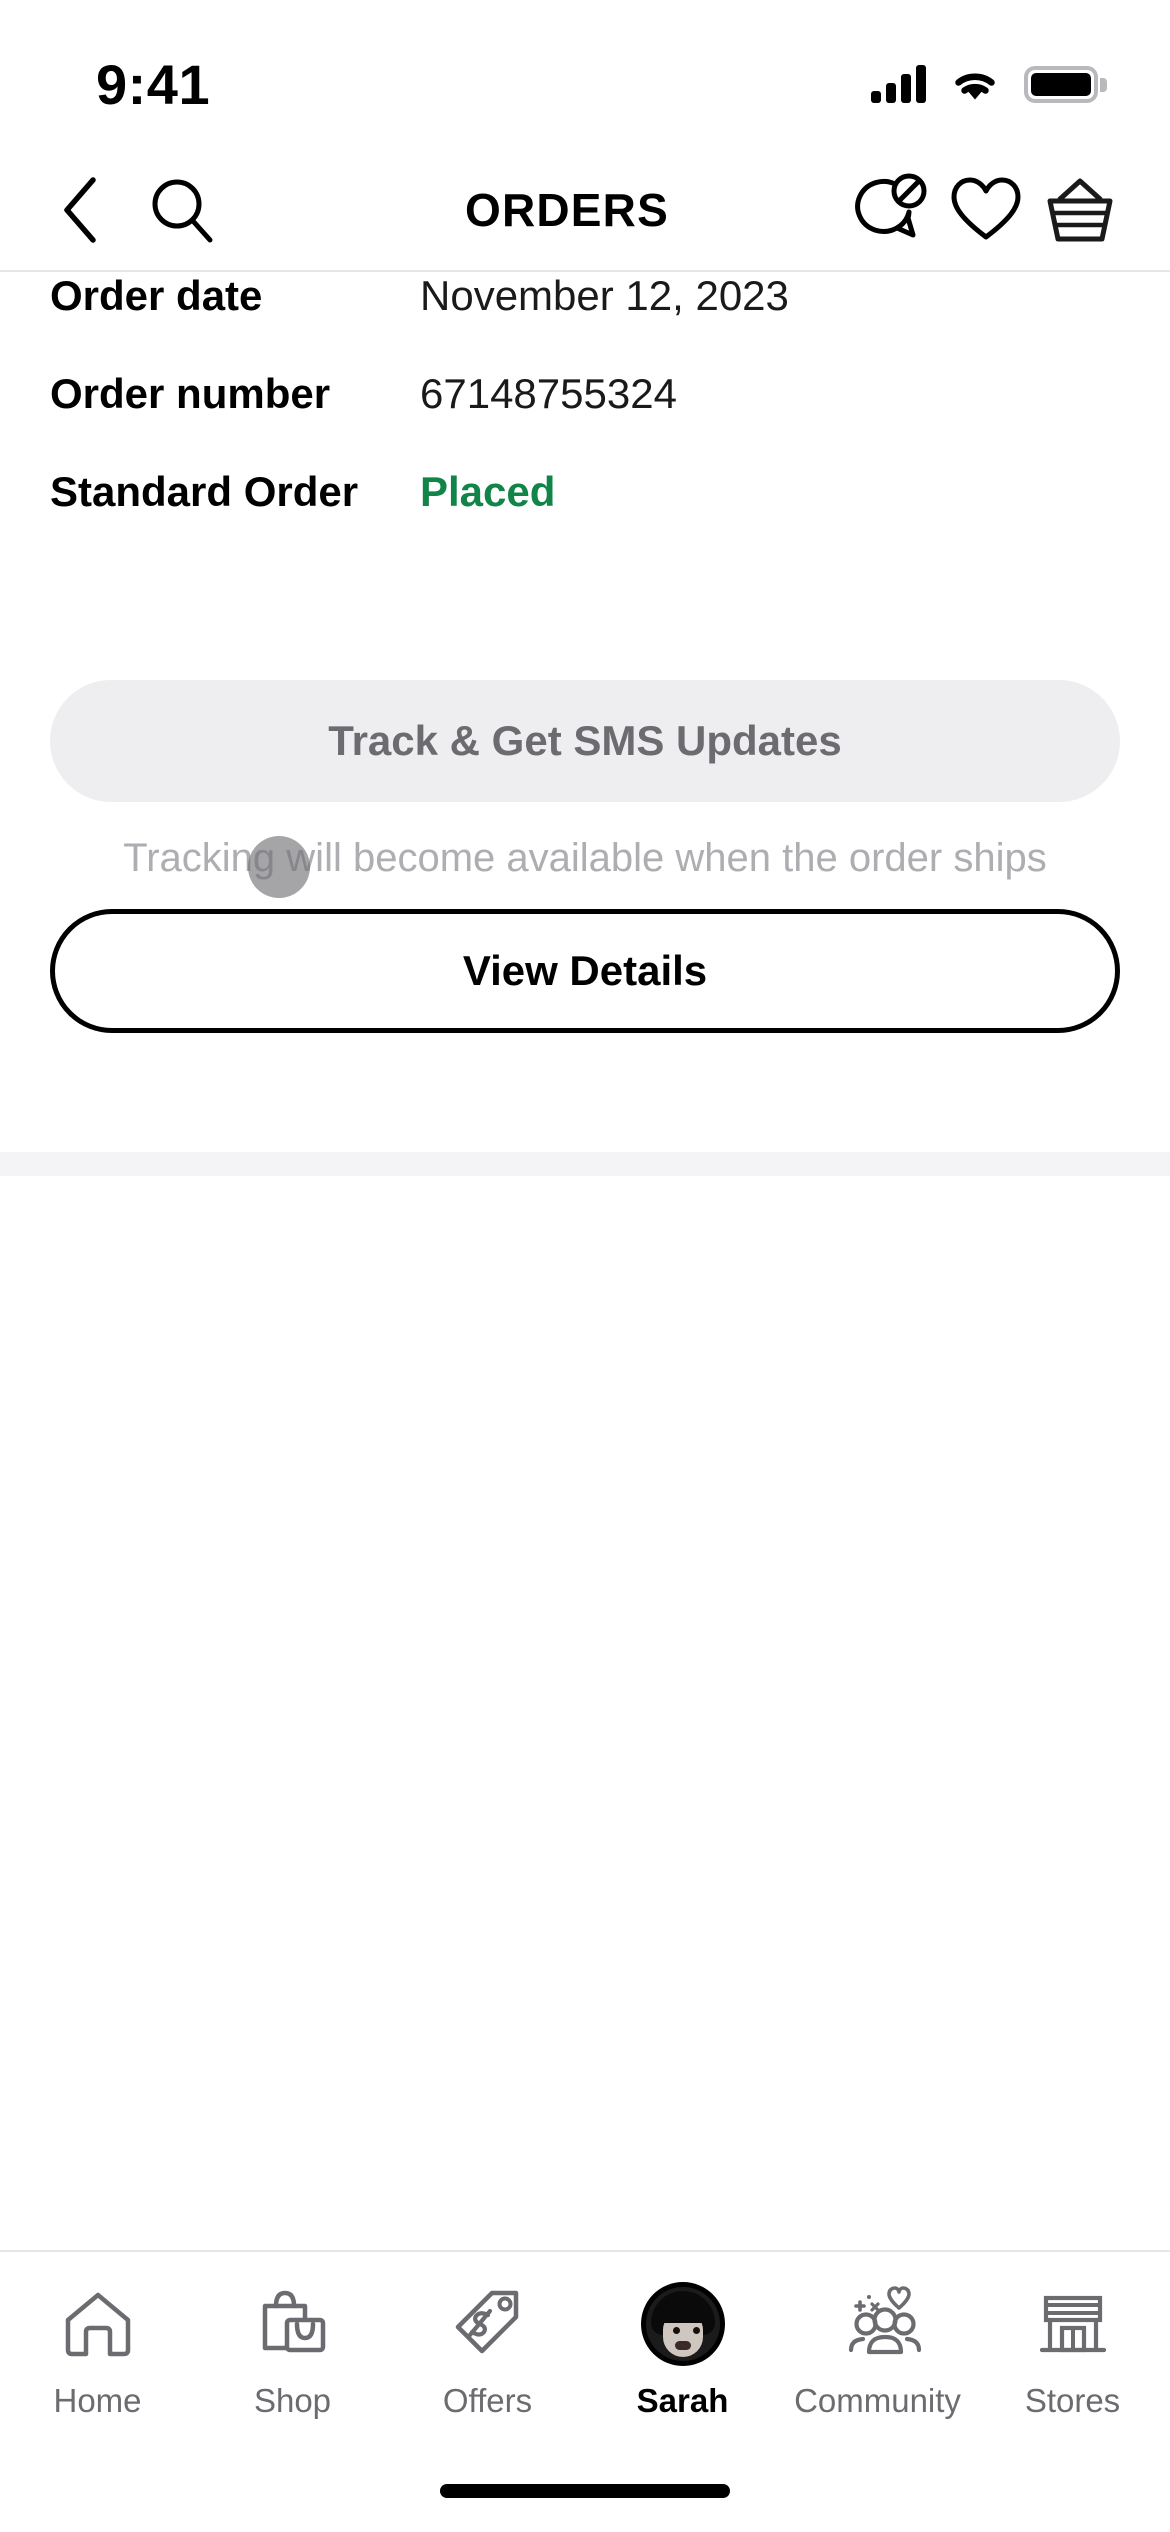 This screenshot has height=2532, width=1170. What do you see at coordinates (898, 84) in the screenshot?
I see `cellular-signal-icon` at bounding box center [898, 84].